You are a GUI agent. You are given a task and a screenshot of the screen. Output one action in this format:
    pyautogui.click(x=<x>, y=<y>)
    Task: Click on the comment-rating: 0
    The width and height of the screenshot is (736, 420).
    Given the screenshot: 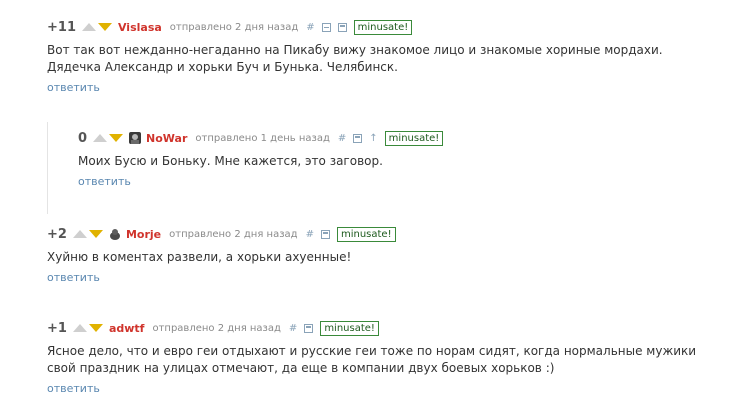 What is the action you would take?
    pyautogui.click(x=83, y=138)
    